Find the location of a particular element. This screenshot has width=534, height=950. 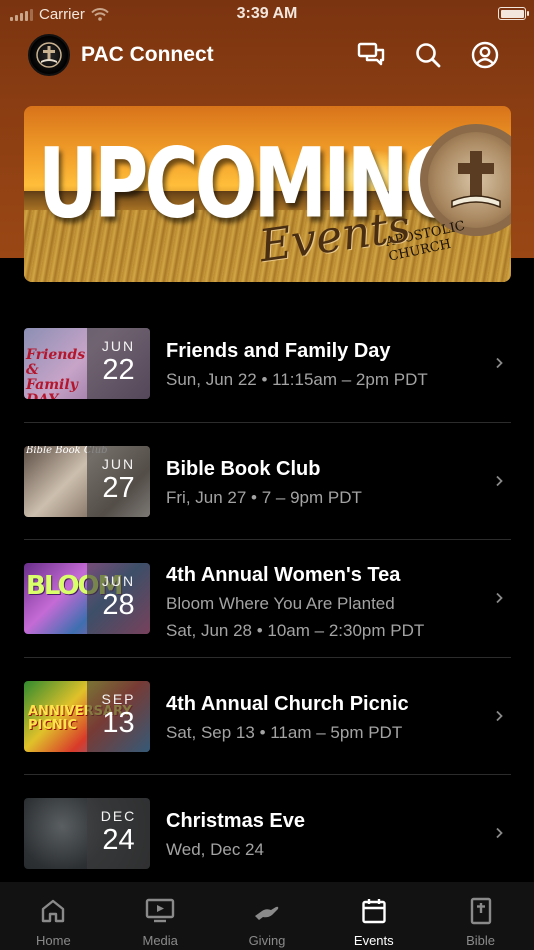

status-bar: Carrier 3:39 AM is located at coordinates (267, 15).